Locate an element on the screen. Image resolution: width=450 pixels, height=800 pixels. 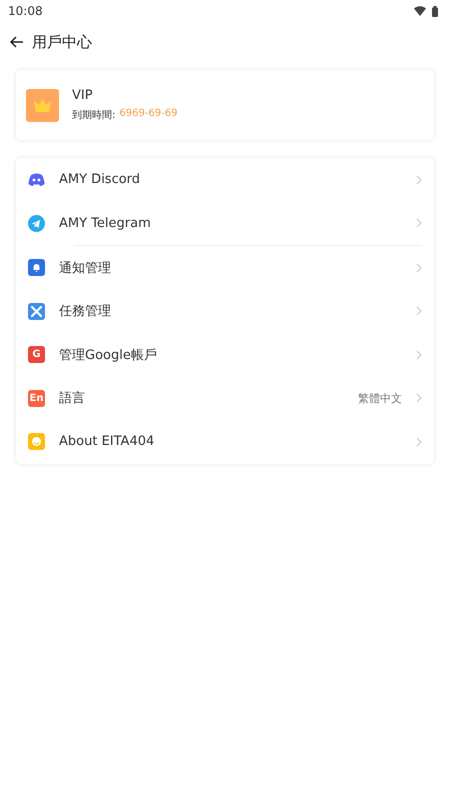
back-button is located at coordinates (17, 42).